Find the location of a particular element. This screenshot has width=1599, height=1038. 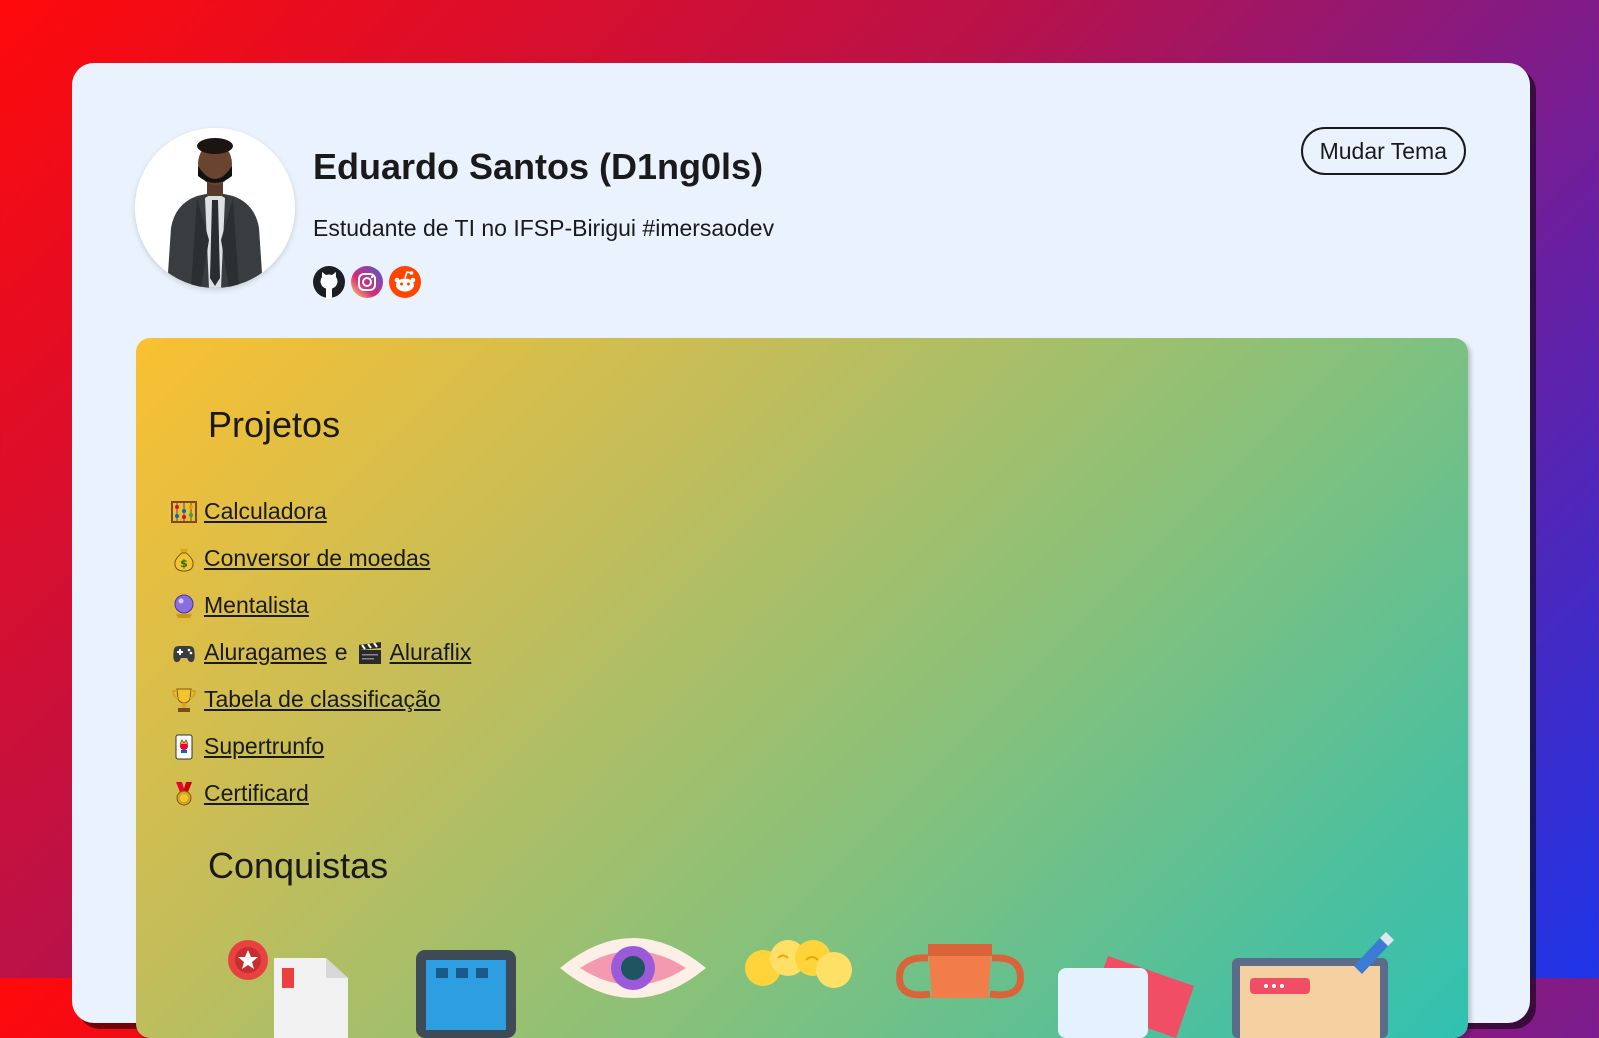

project-link-certificard: Certificard is located at coordinates (256, 793).